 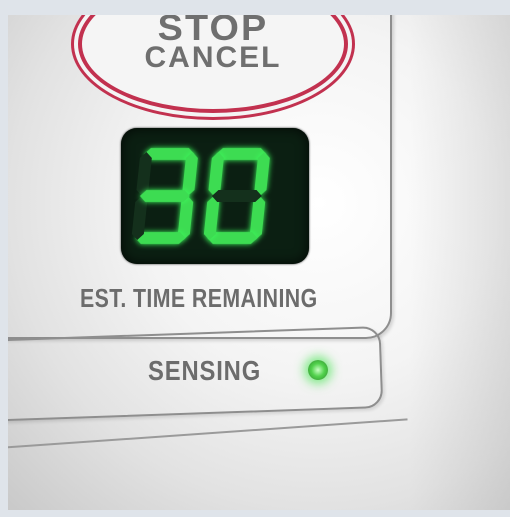 I want to click on sensing-label: SENSING, so click(x=205, y=370).